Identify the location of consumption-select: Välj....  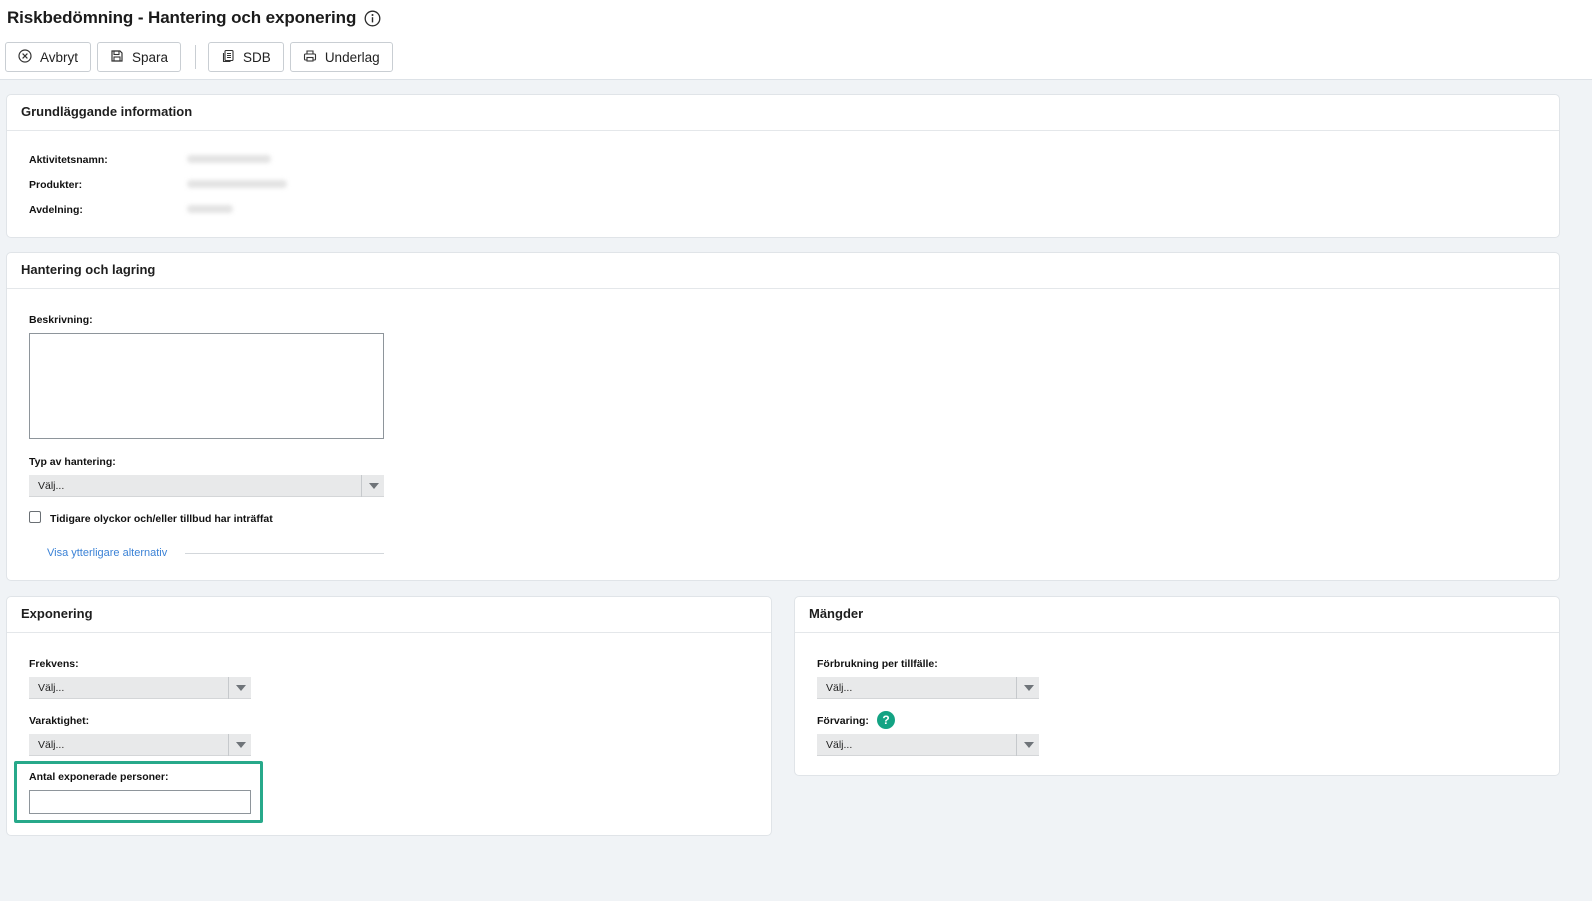
(928, 688).